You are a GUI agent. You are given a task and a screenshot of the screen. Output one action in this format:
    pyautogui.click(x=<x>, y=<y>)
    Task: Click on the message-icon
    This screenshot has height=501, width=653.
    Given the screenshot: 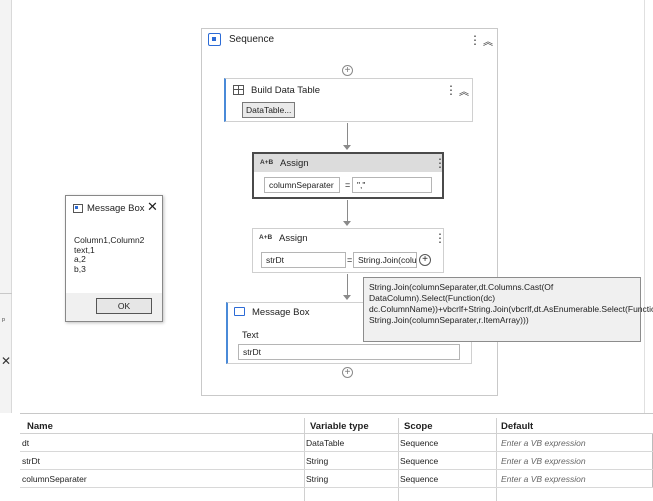 What is the action you would take?
    pyautogui.click(x=239, y=311)
    